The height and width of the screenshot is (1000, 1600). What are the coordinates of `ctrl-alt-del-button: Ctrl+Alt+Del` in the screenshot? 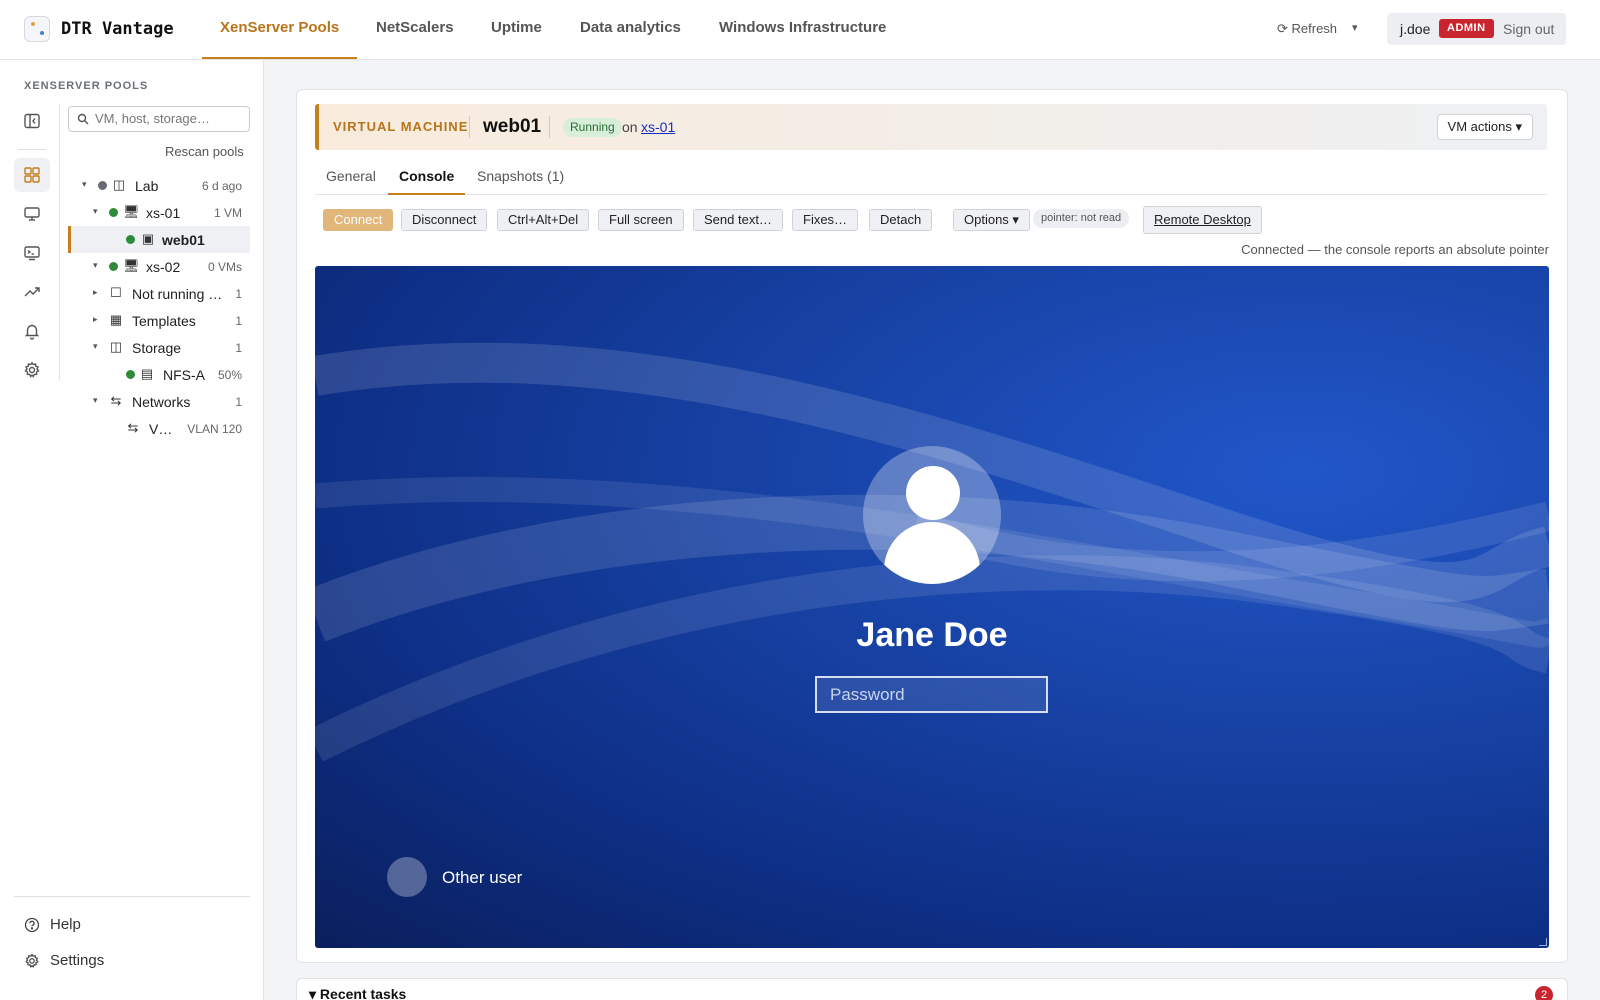 It's located at (543, 220).